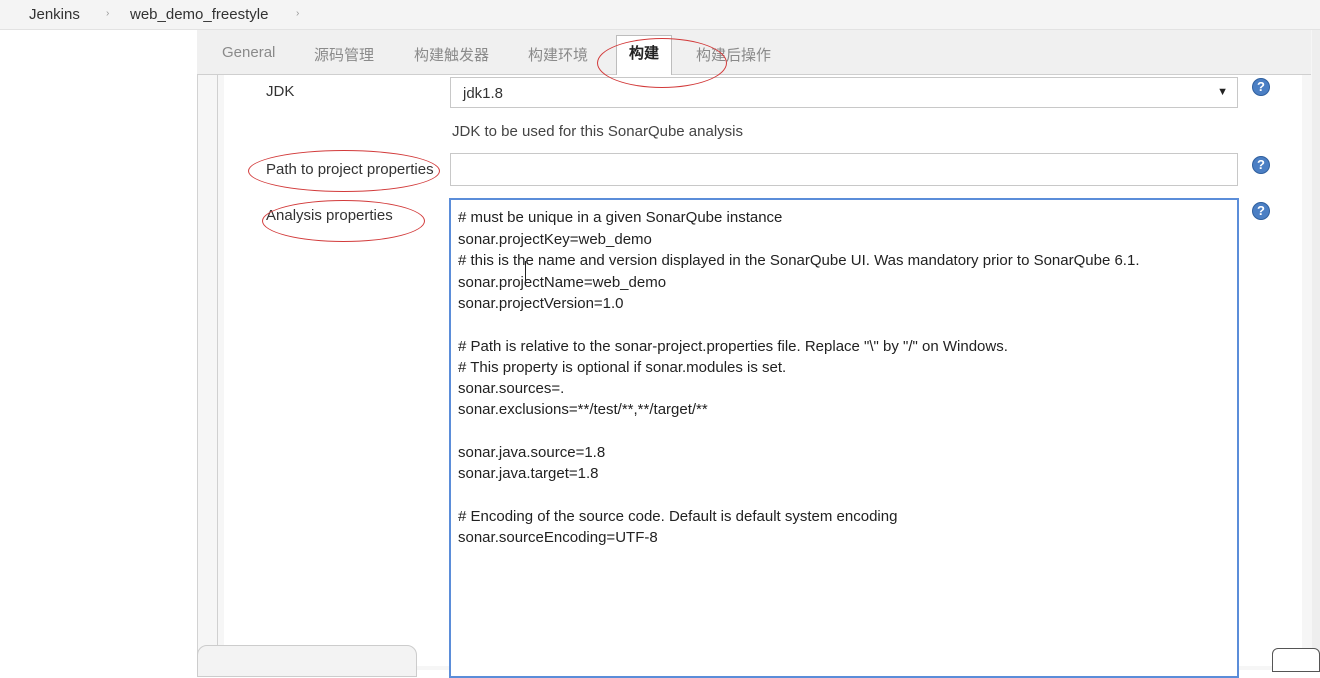  Describe the element at coordinates (54, 14) in the screenshot. I see `breadcrumb-jenkins-link: Jenkins` at that location.